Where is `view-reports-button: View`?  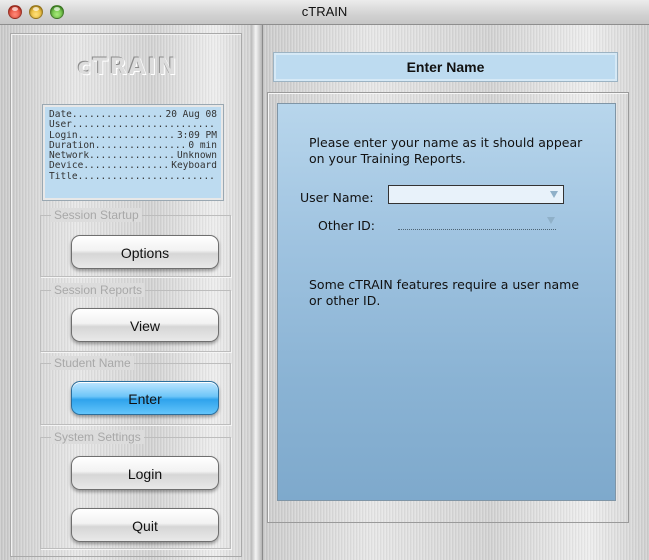 view-reports-button: View is located at coordinates (145, 325).